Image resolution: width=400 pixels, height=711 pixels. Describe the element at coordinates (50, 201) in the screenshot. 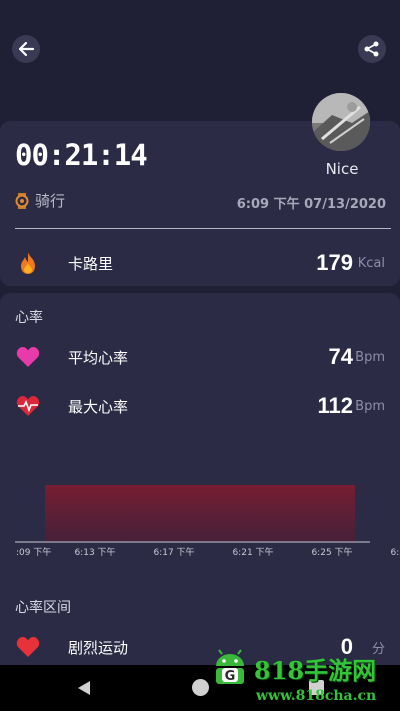

I see `sport-label: 骑行` at that location.